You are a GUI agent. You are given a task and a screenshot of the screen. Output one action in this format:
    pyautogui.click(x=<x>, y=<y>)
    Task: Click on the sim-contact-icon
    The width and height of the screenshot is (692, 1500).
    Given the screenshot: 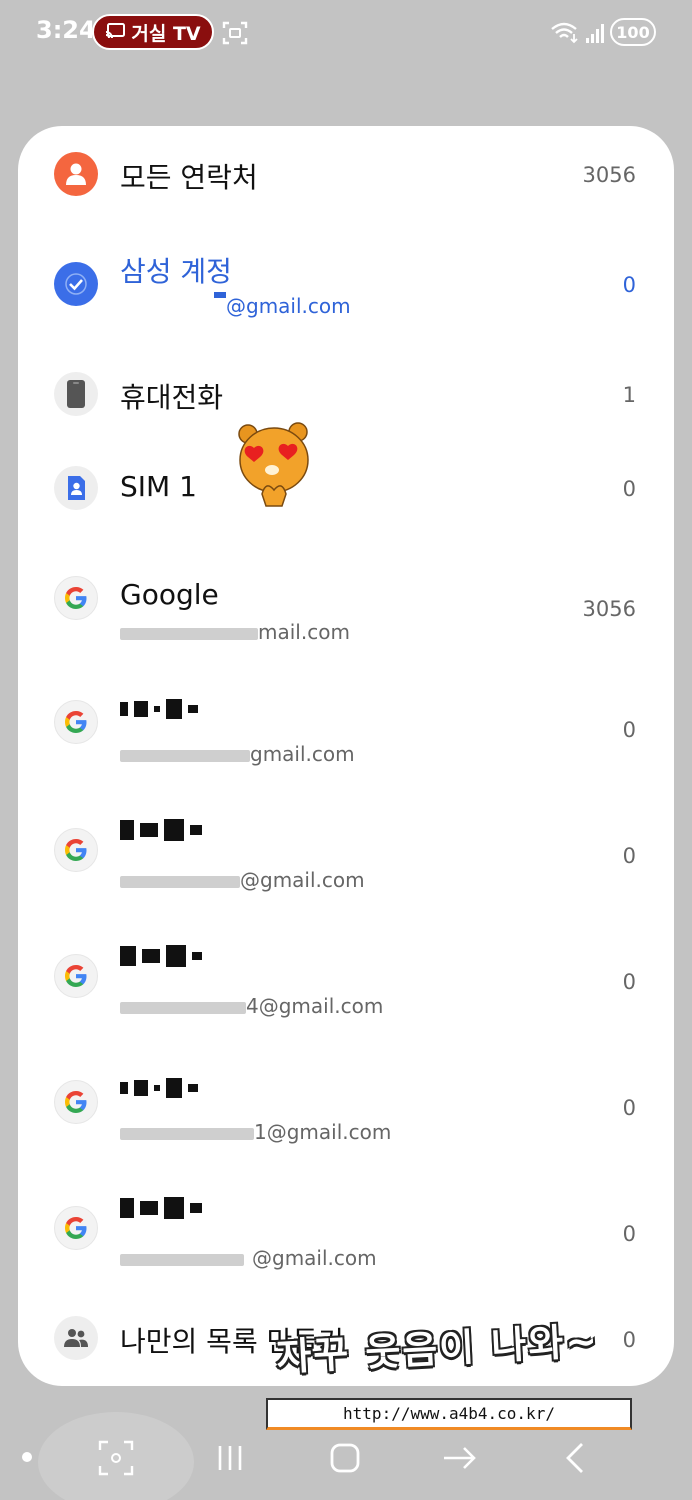 What is the action you would take?
    pyautogui.click(x=76, y=488)
    